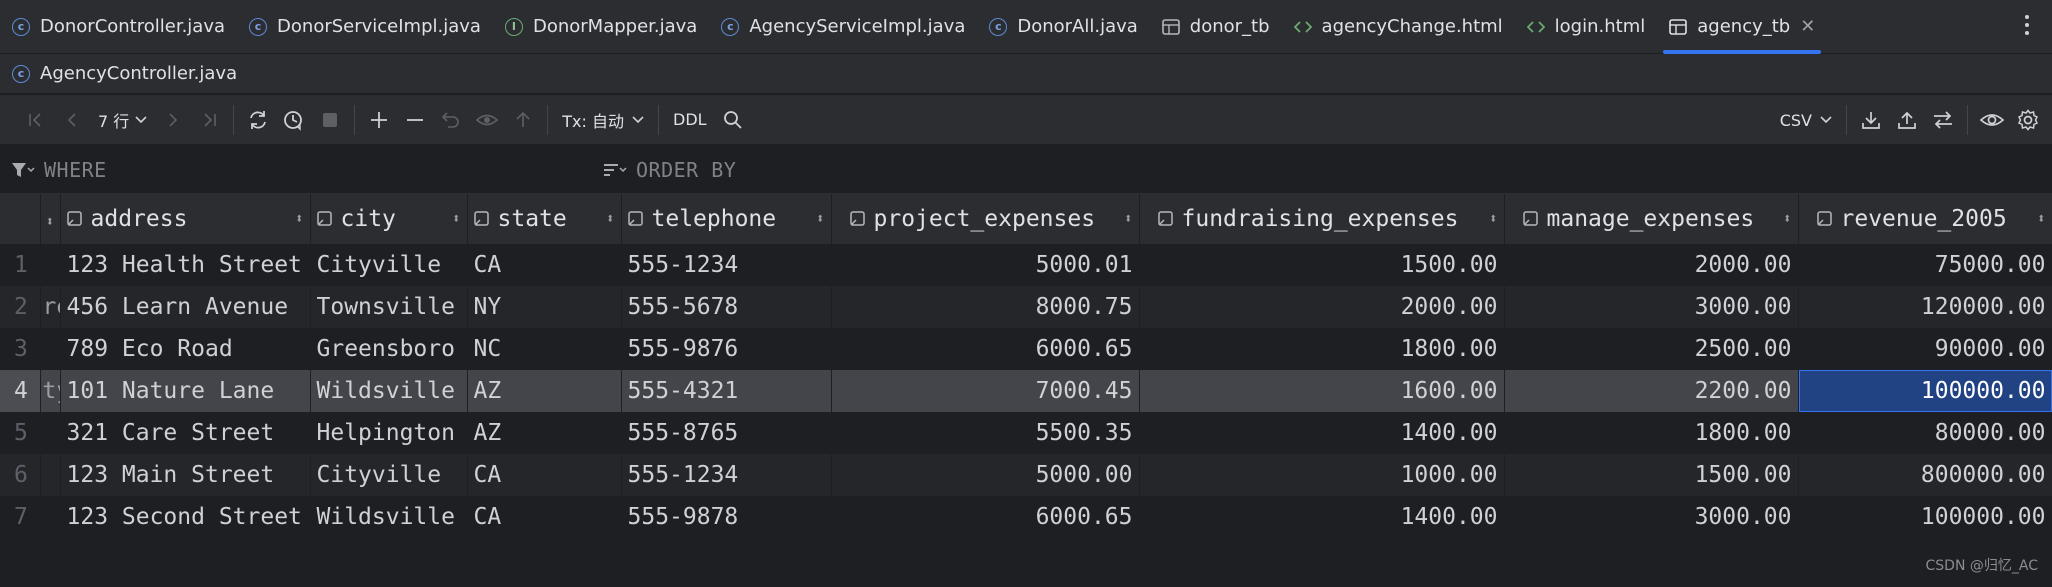  What do you see at coordinates (733, 120) in the screenshot?
I see `search-icon` at bounding box center [733, 120].